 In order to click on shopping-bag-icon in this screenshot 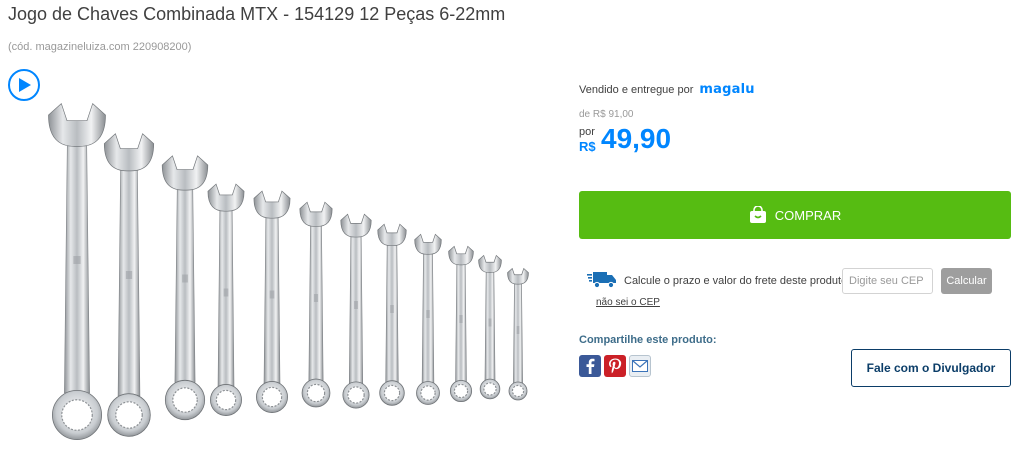, I will do `click(758, 215)`.